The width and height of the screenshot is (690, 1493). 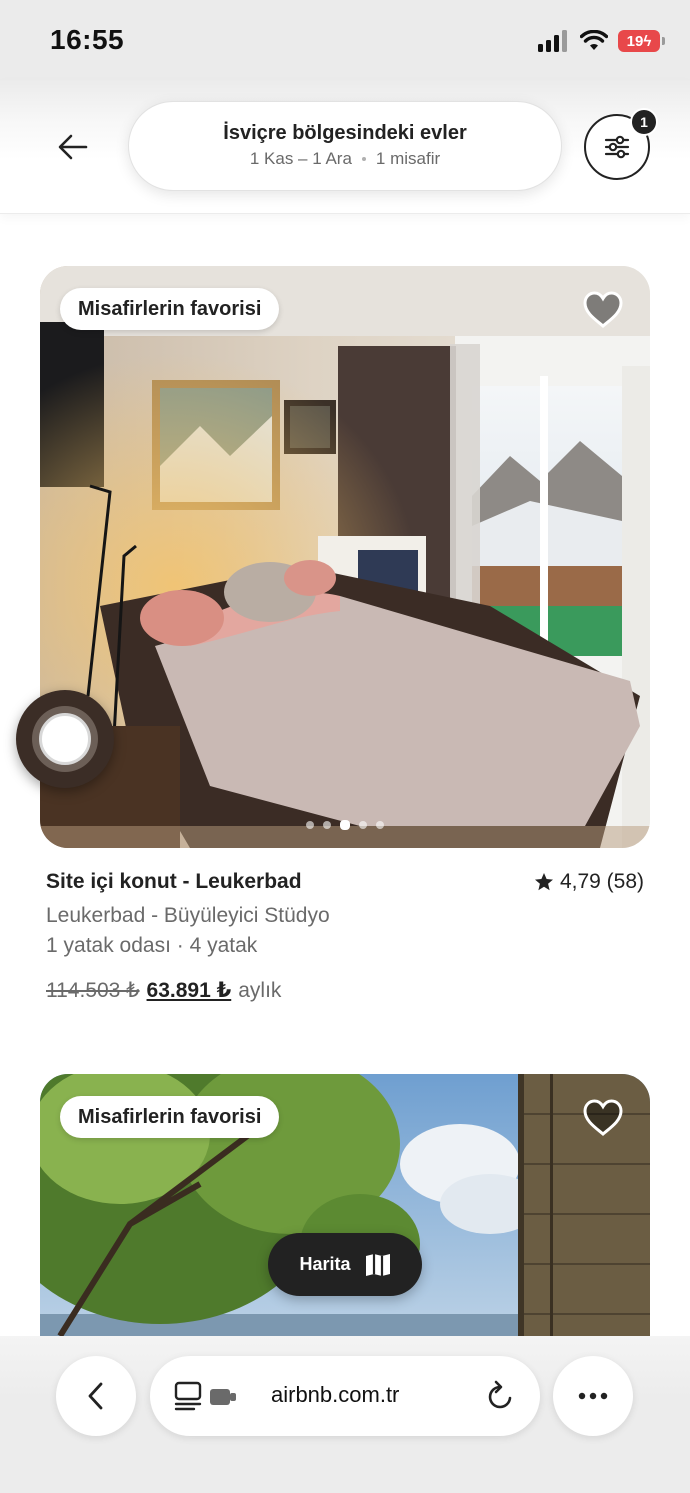 I want to click on listing-subtitle: Leukerbad - Büyüleyici Stüdyo, so click(x=188, y=915).